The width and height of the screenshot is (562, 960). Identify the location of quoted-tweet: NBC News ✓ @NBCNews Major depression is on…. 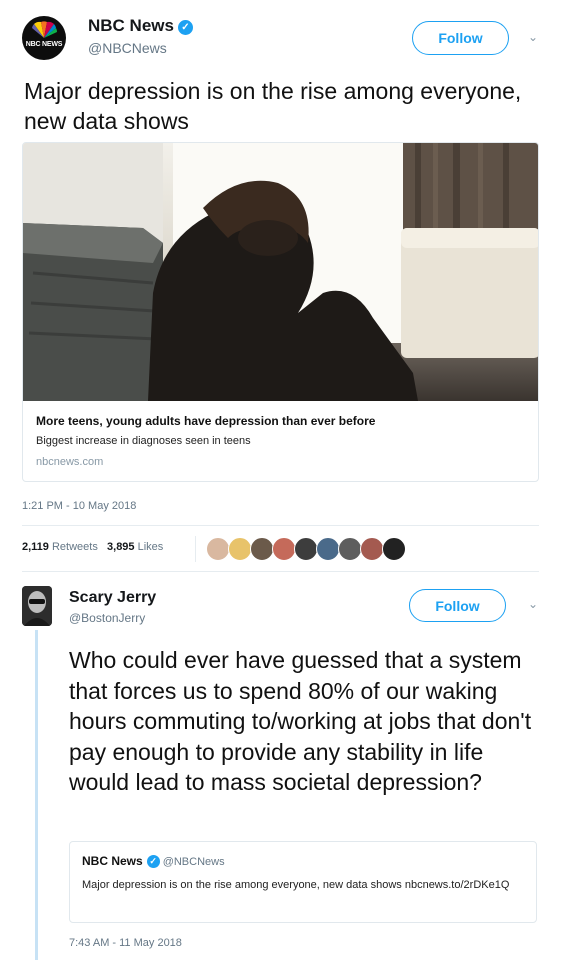
(303, 882).